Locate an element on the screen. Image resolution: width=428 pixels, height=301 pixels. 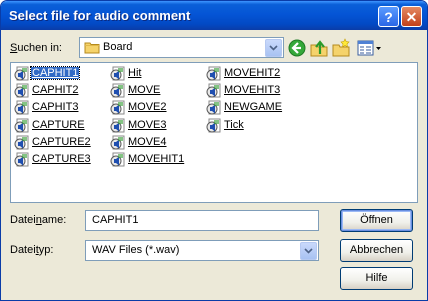
file-name: CAPTURE3 is located at coordinates (61, 159).